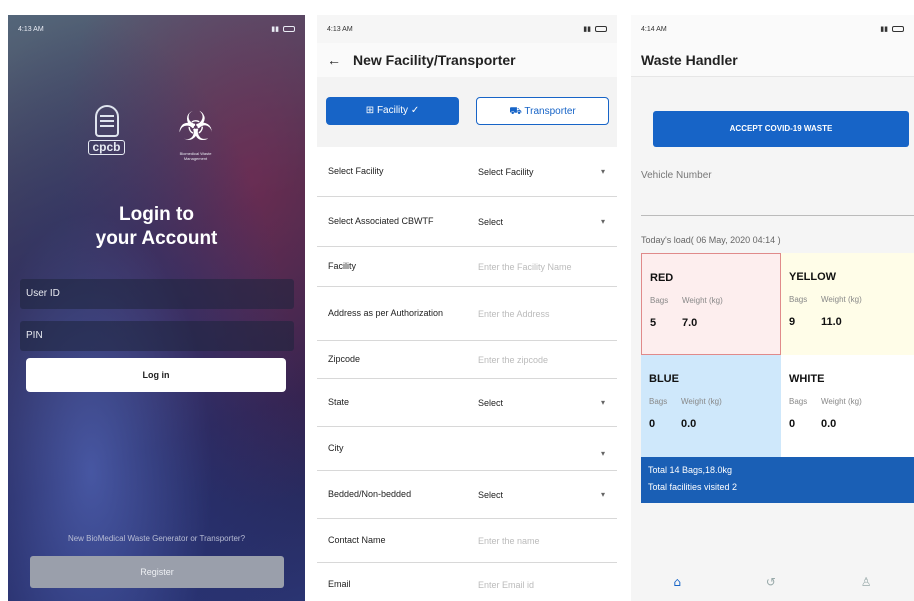 The height and width of the screenshot is (601, 914). I want to click on status-bar: 4:14 AM ▮▮, so click(772, 29).